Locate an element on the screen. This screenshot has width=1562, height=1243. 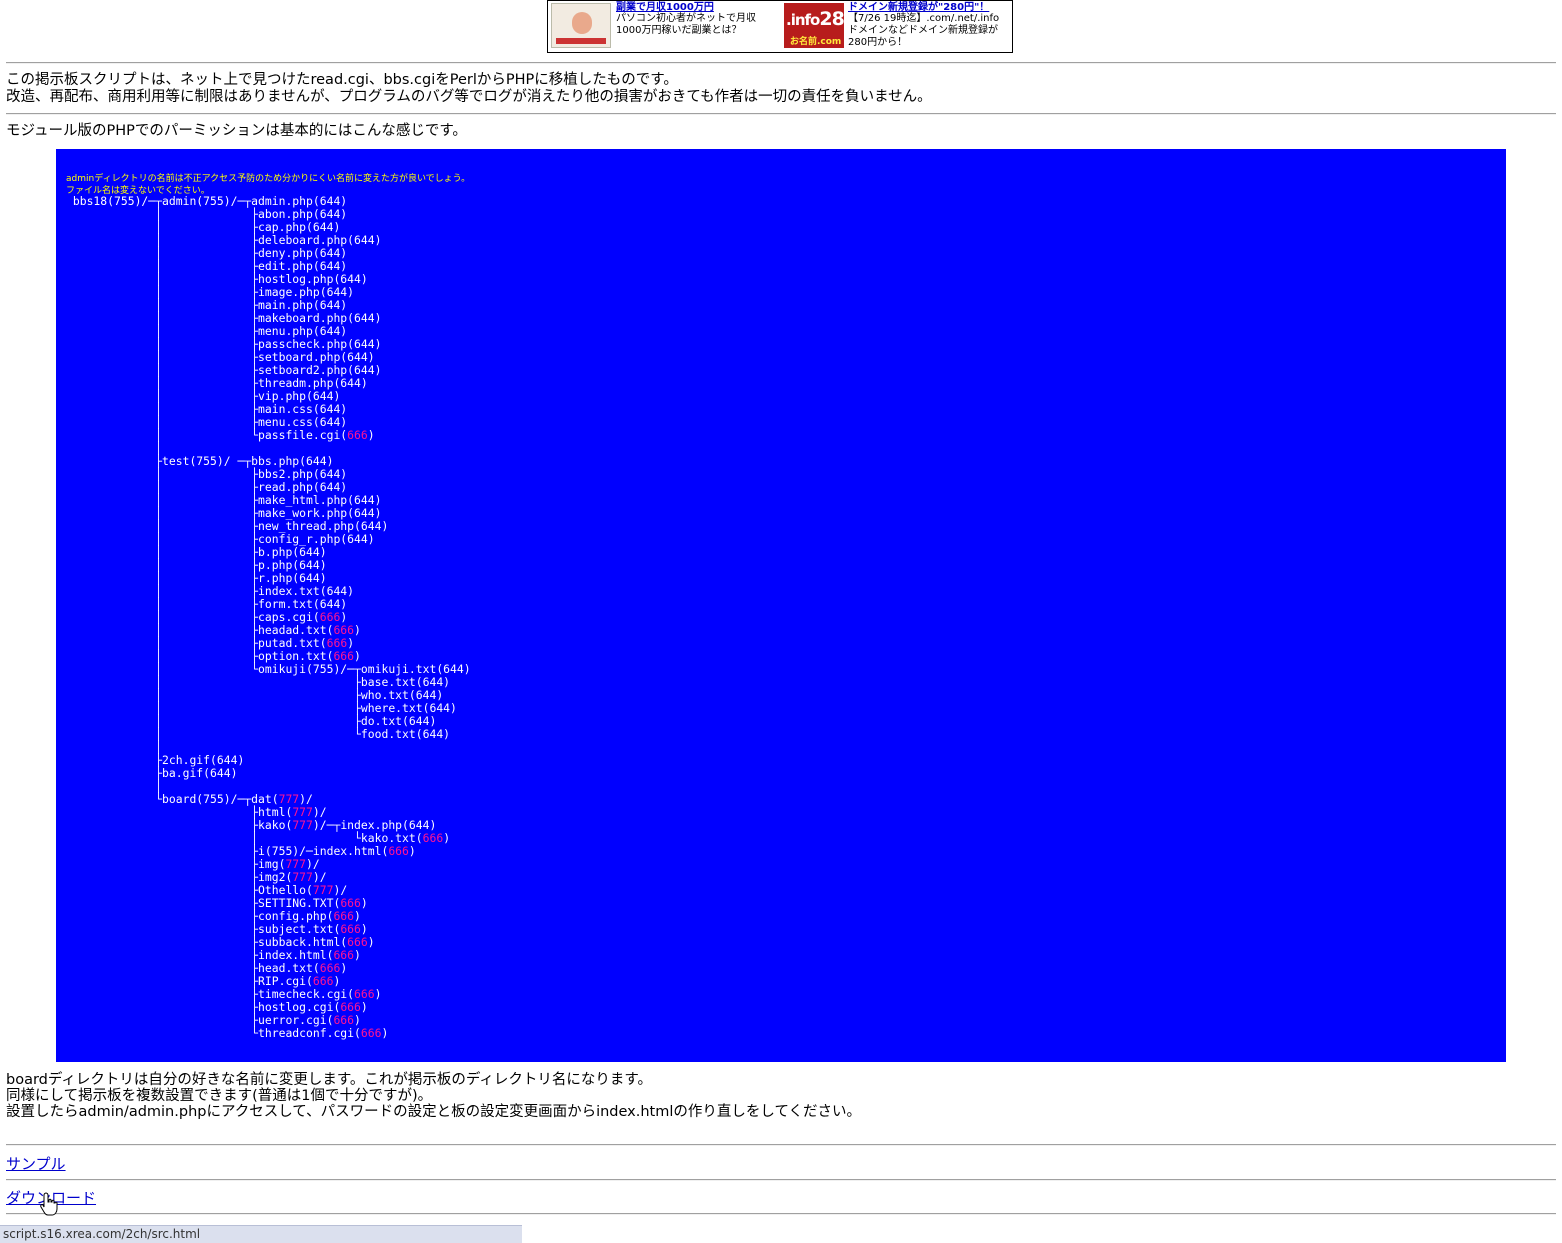
tree-line: │ ├form.txt(644) is located at coordinates (206, 604).